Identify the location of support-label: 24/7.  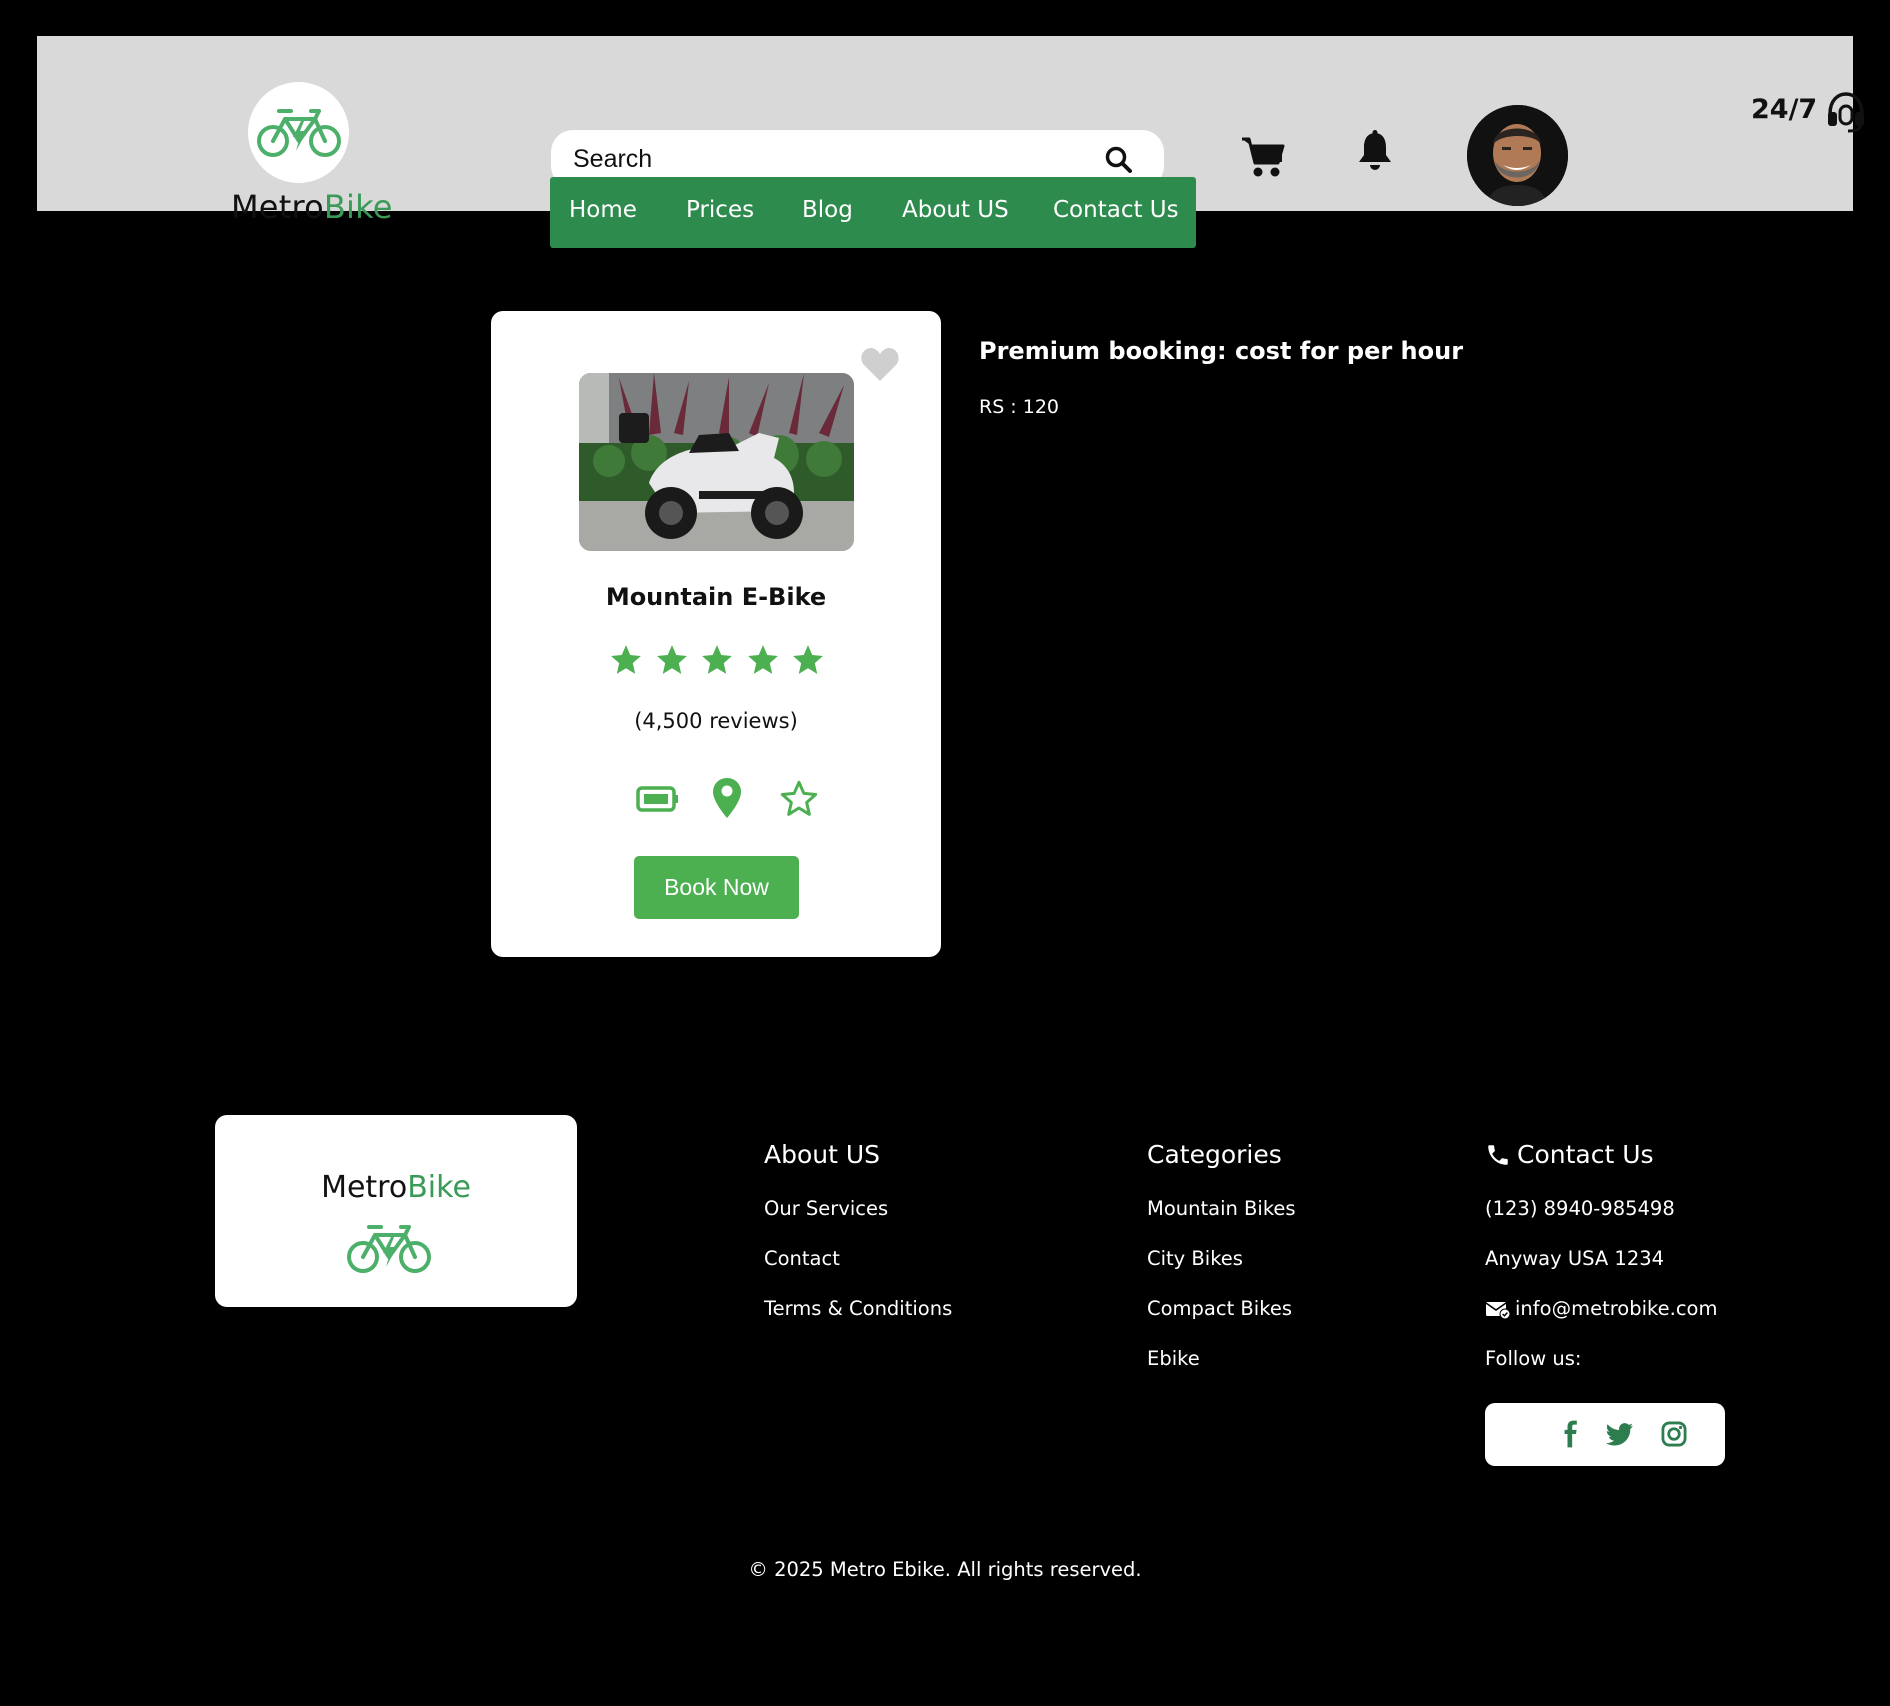
(1784, 109).